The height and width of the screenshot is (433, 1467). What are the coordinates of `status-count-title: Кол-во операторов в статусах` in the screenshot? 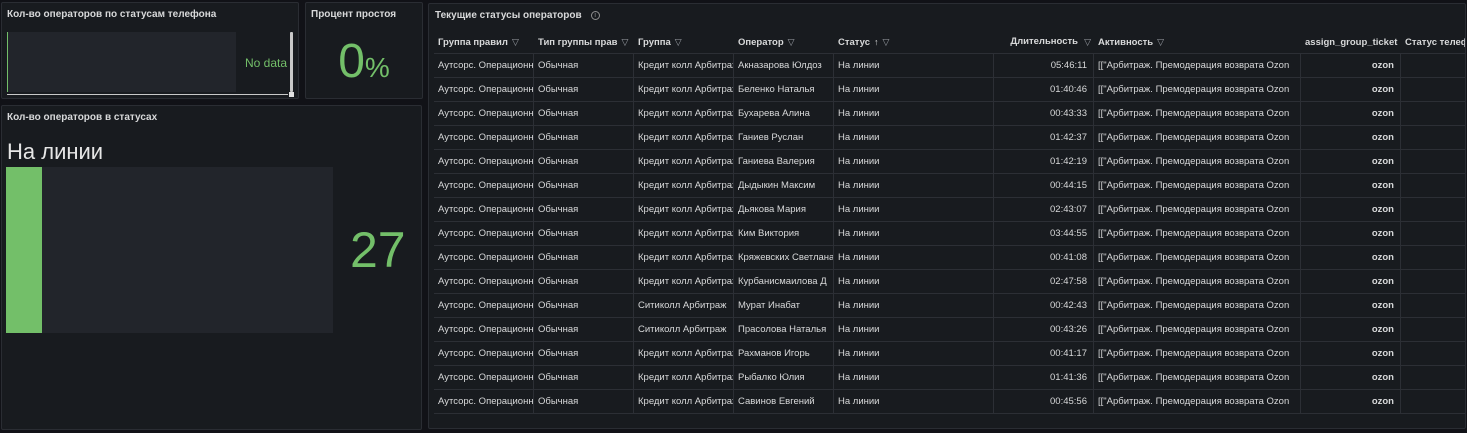 It's located at (82, 117).